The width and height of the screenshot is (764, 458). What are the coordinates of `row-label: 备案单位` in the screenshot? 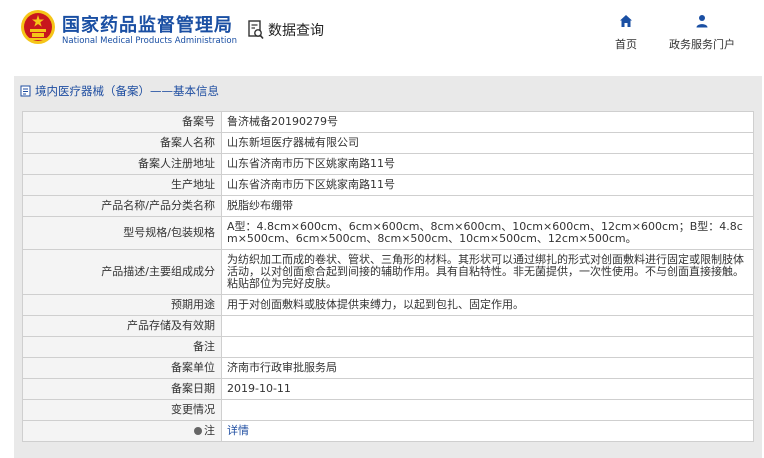 It's located at (122, 368).